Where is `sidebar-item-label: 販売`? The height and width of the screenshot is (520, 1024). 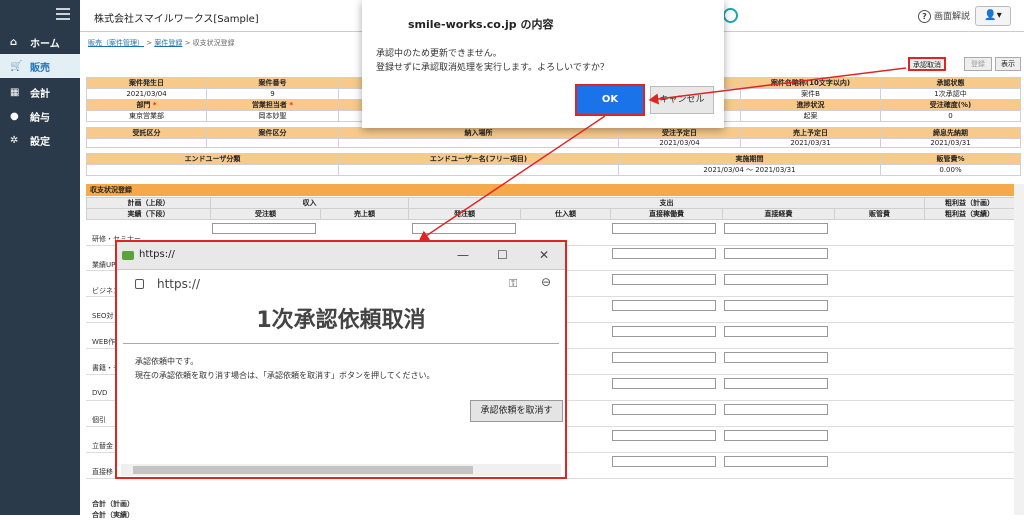
sidebar-item-label: 販売 is located at coordinates (40, 68).